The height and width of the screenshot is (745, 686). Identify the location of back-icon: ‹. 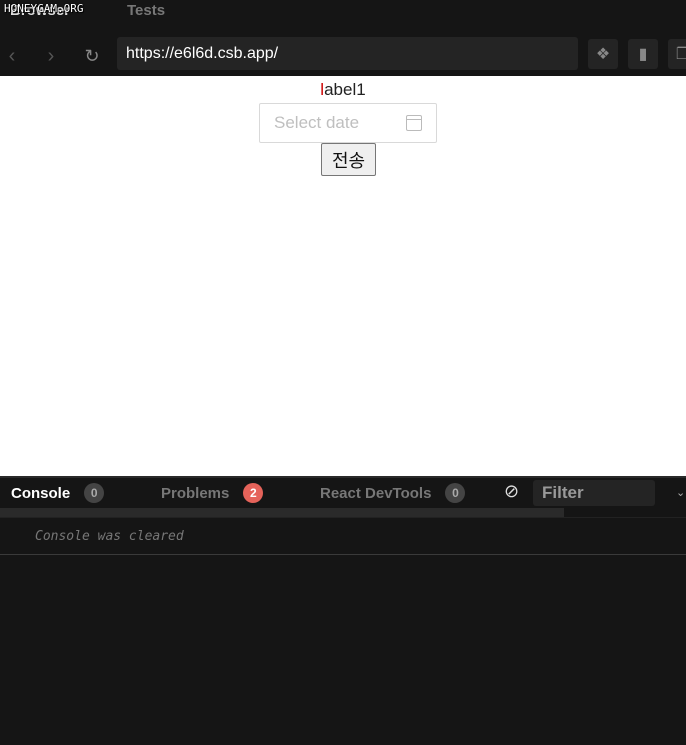
(12, 56).